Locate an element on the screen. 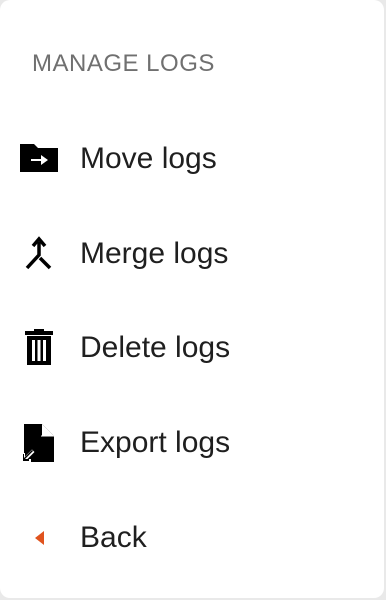 The width and height of the screenshot is (386, 600). export-logs-label: Export logs is located at coordinates (155, 442).